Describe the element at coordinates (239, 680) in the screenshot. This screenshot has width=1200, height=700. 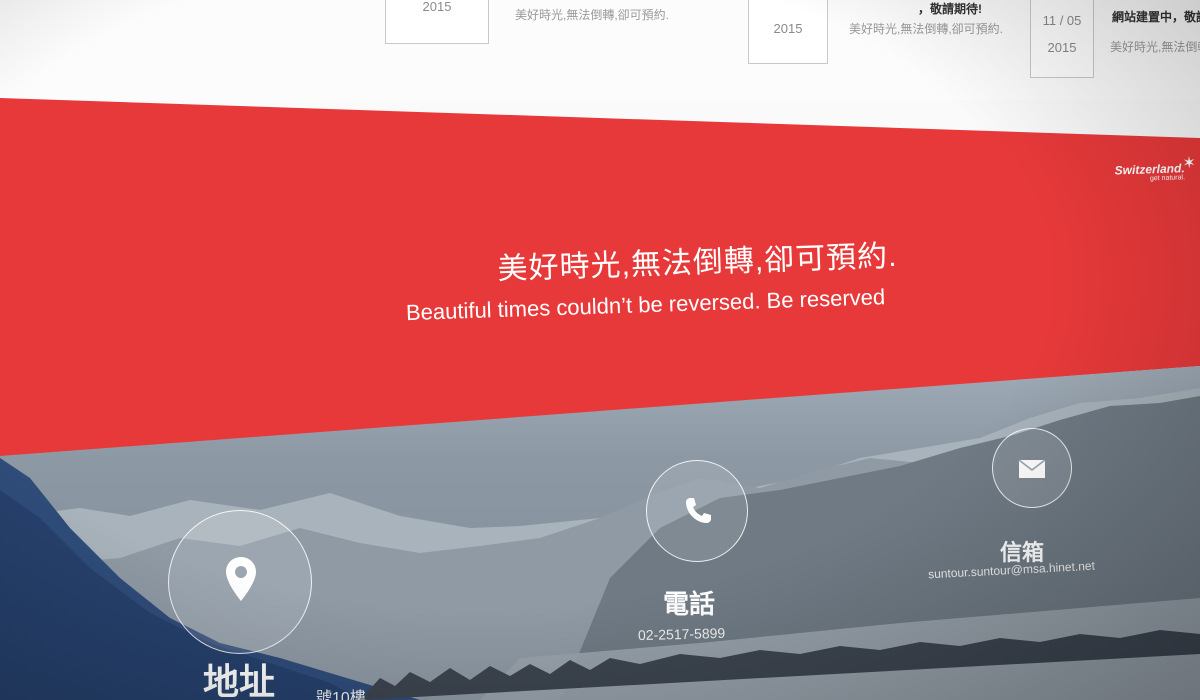
I see `address-label: 地址` at that location.